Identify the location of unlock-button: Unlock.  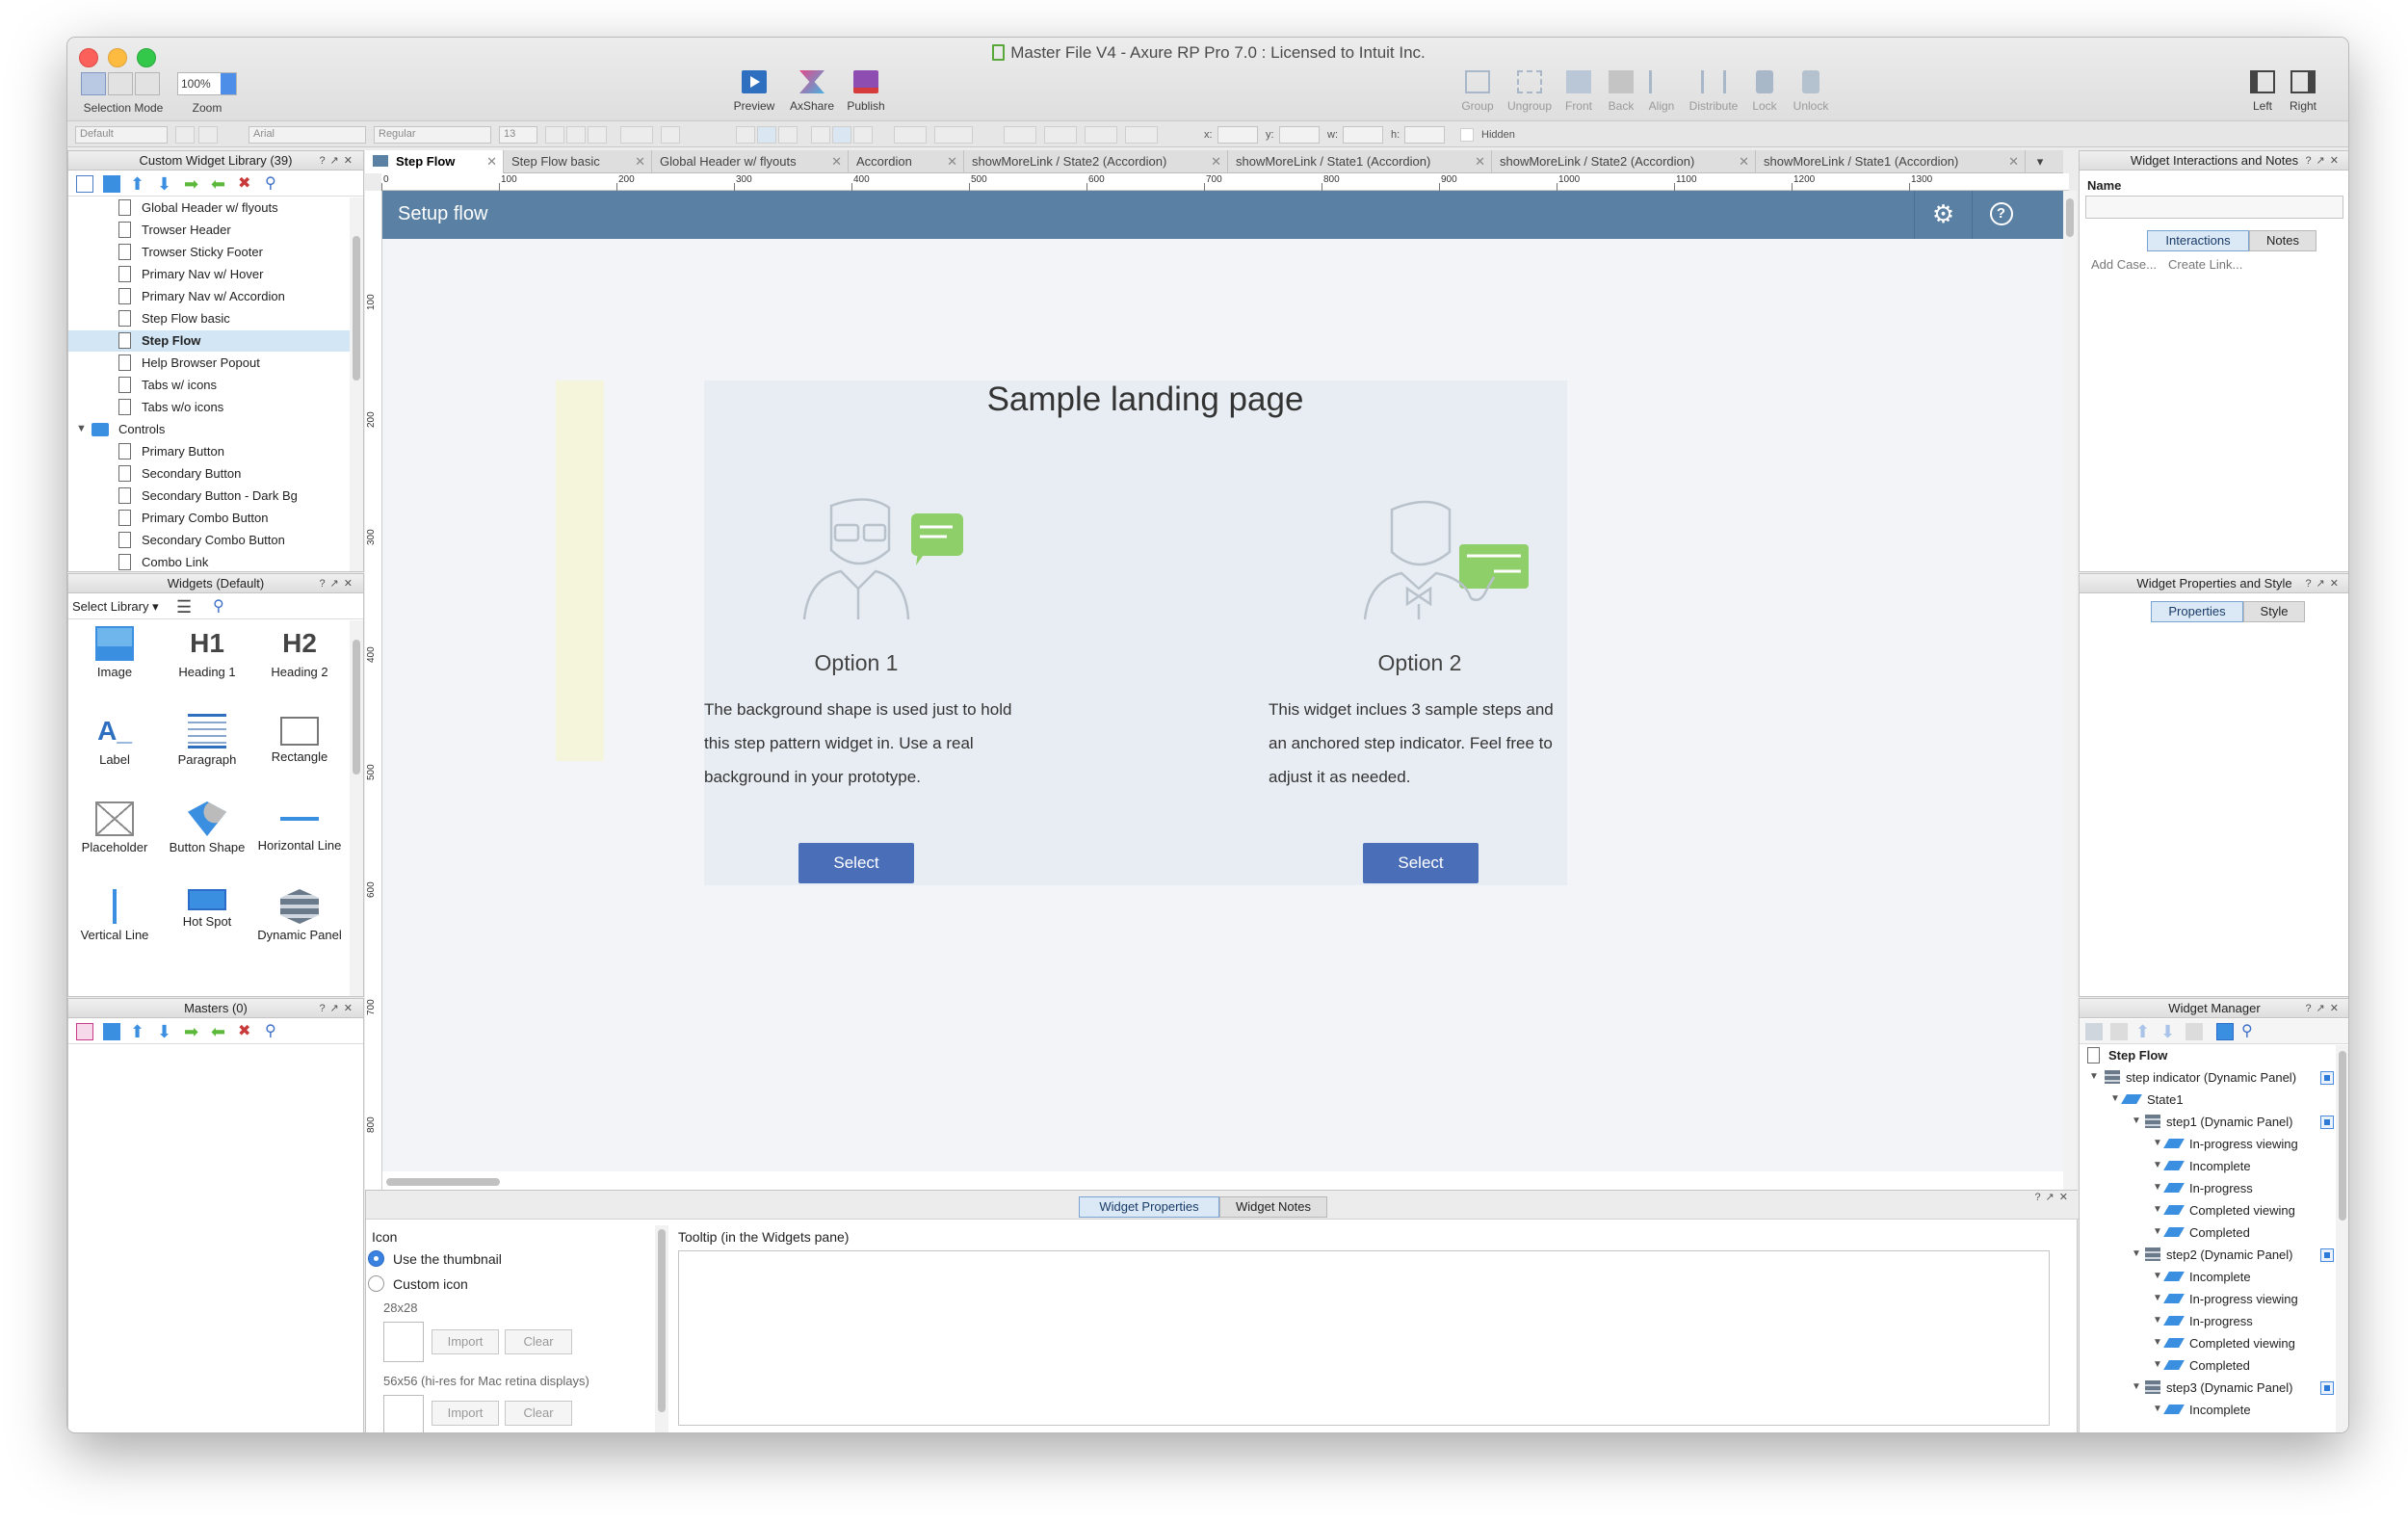
(1811, 91).